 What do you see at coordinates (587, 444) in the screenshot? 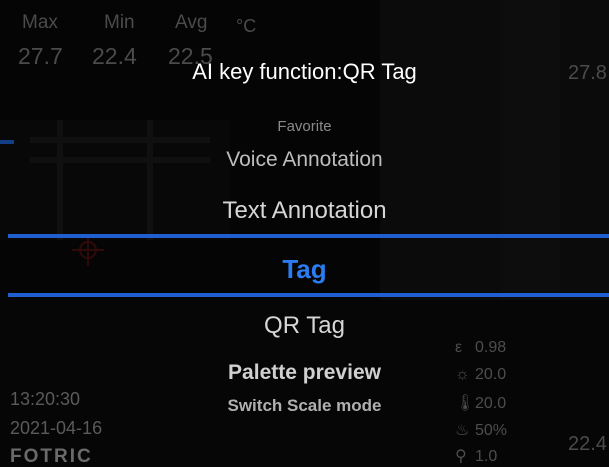
I see `spot-temp-bottom: 22.4` at bounding box center [587, 444].